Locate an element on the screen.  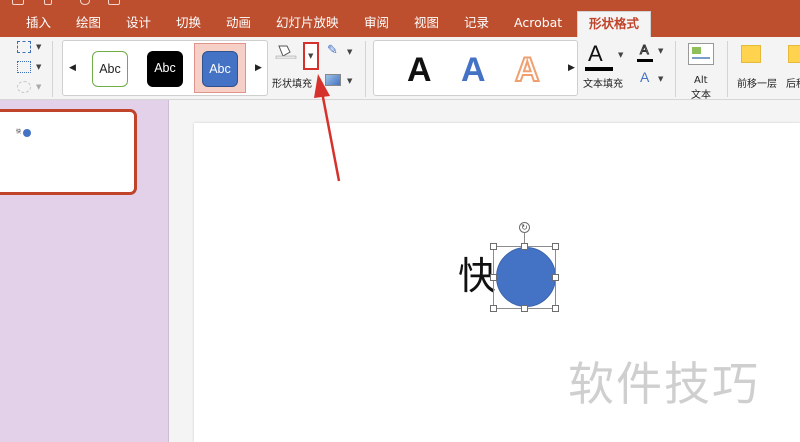
tab-view: 视图 is located at coordinates (426, 23).